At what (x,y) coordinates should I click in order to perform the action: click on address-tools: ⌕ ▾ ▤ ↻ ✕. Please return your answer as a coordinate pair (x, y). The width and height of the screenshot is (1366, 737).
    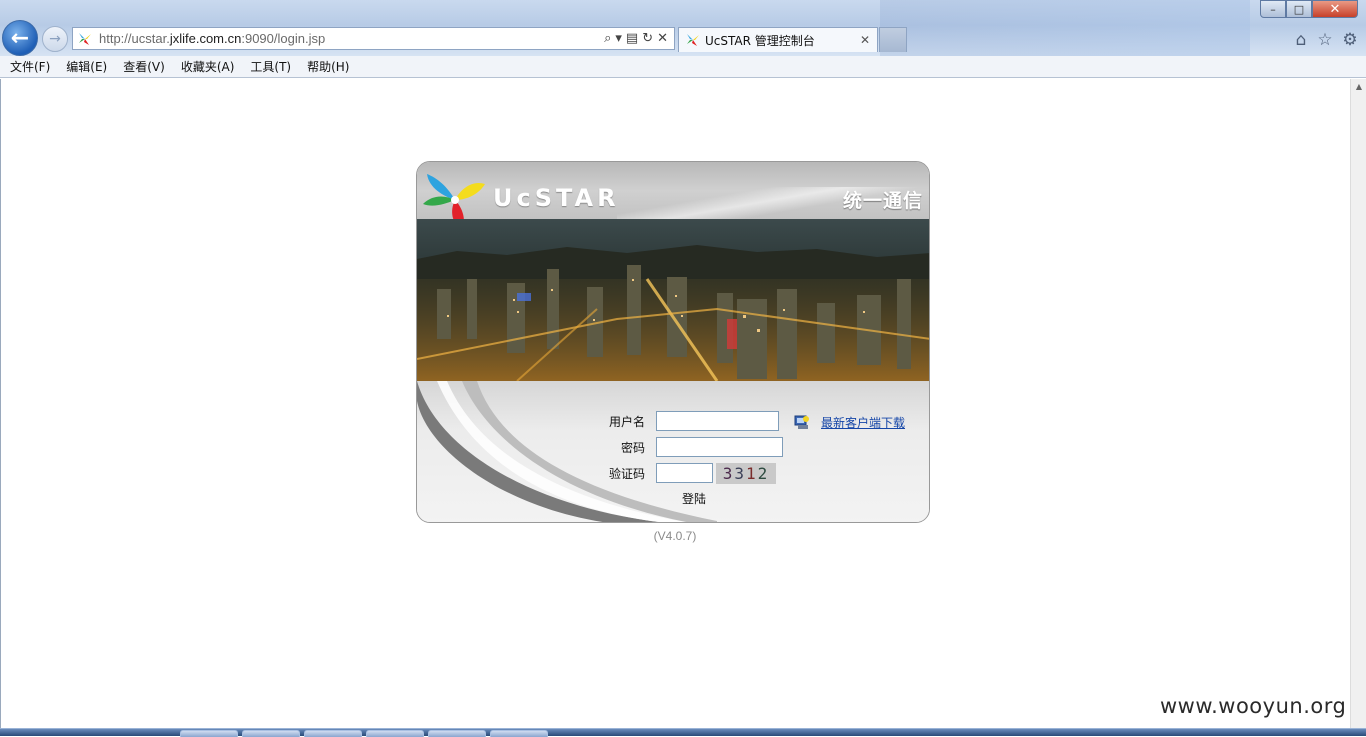
    Looking at the image, I should click on (636, 38).